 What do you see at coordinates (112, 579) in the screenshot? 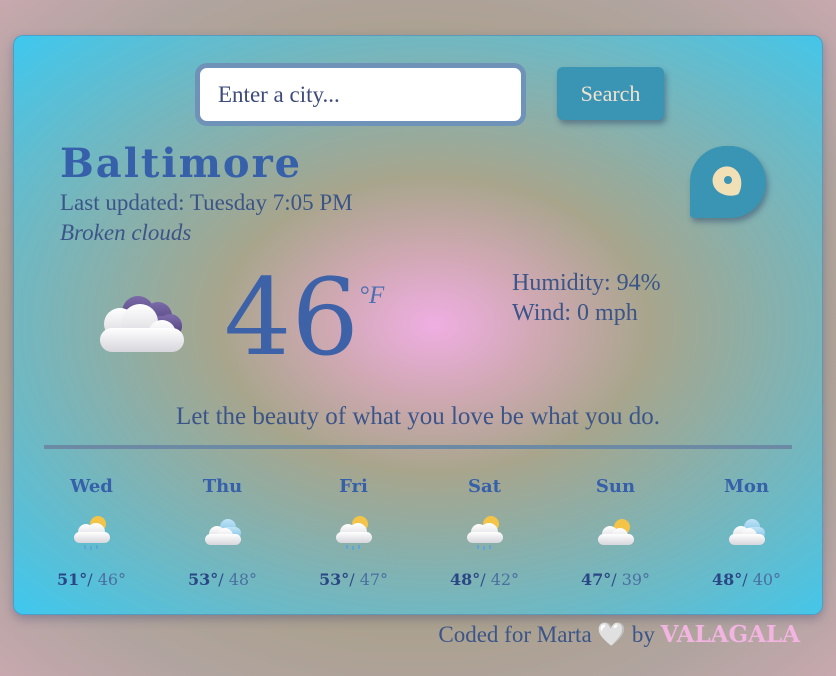
I see `forecast-low: 46°` at bounding box center [112, 579].